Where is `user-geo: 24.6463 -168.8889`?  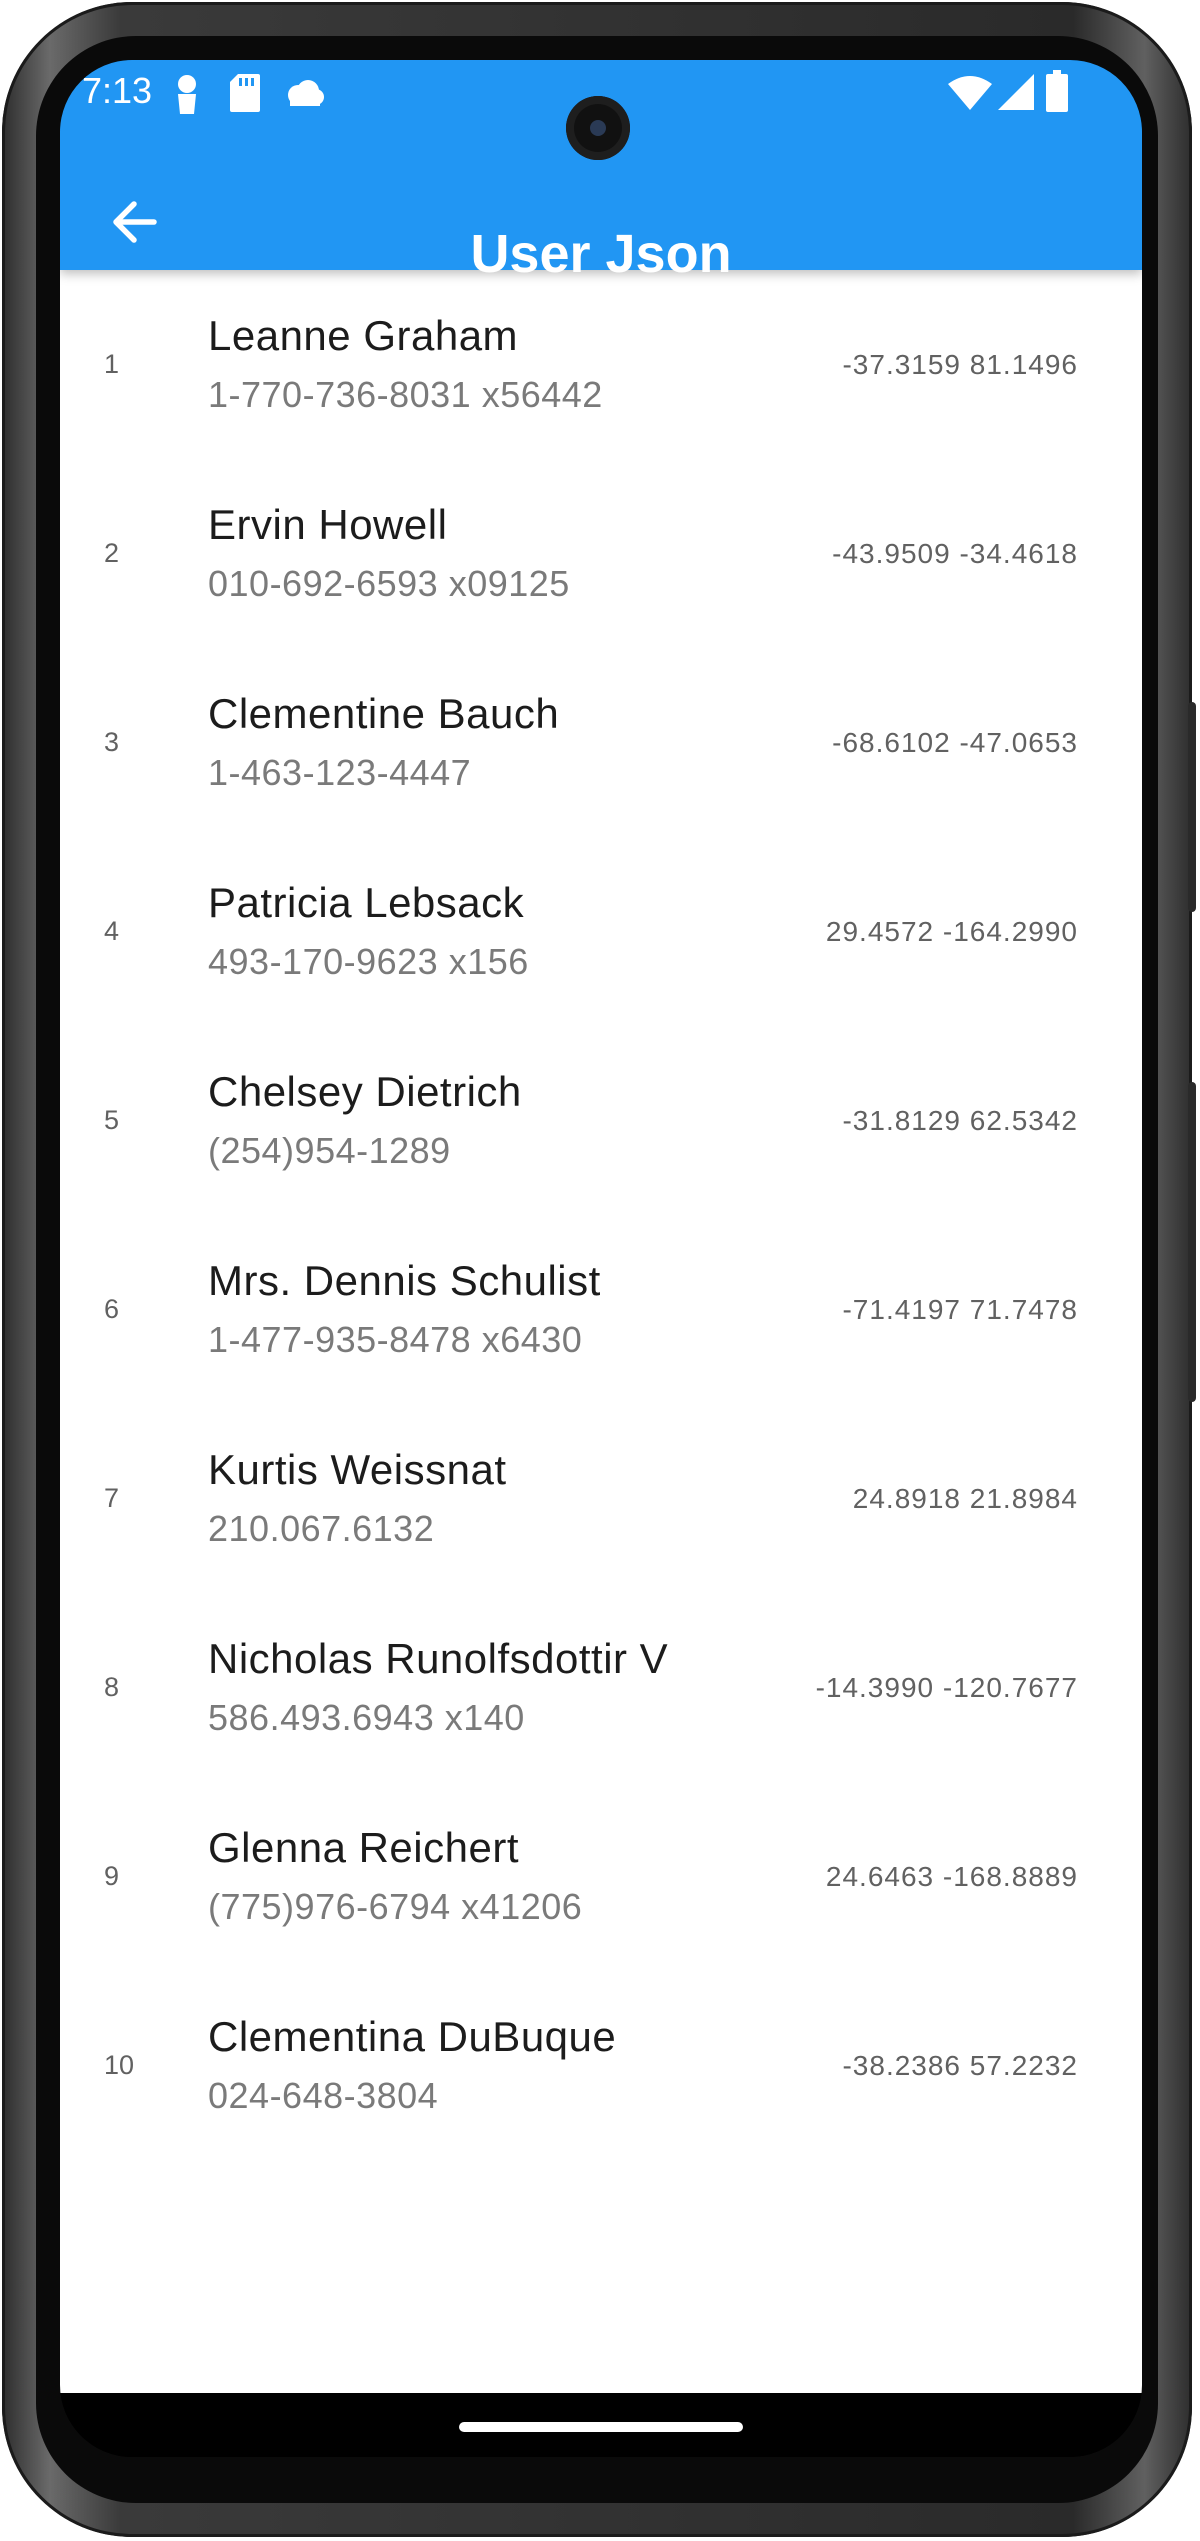
user-geo: 24.6463 -168.8889 is located at coordinates (951, 1876).